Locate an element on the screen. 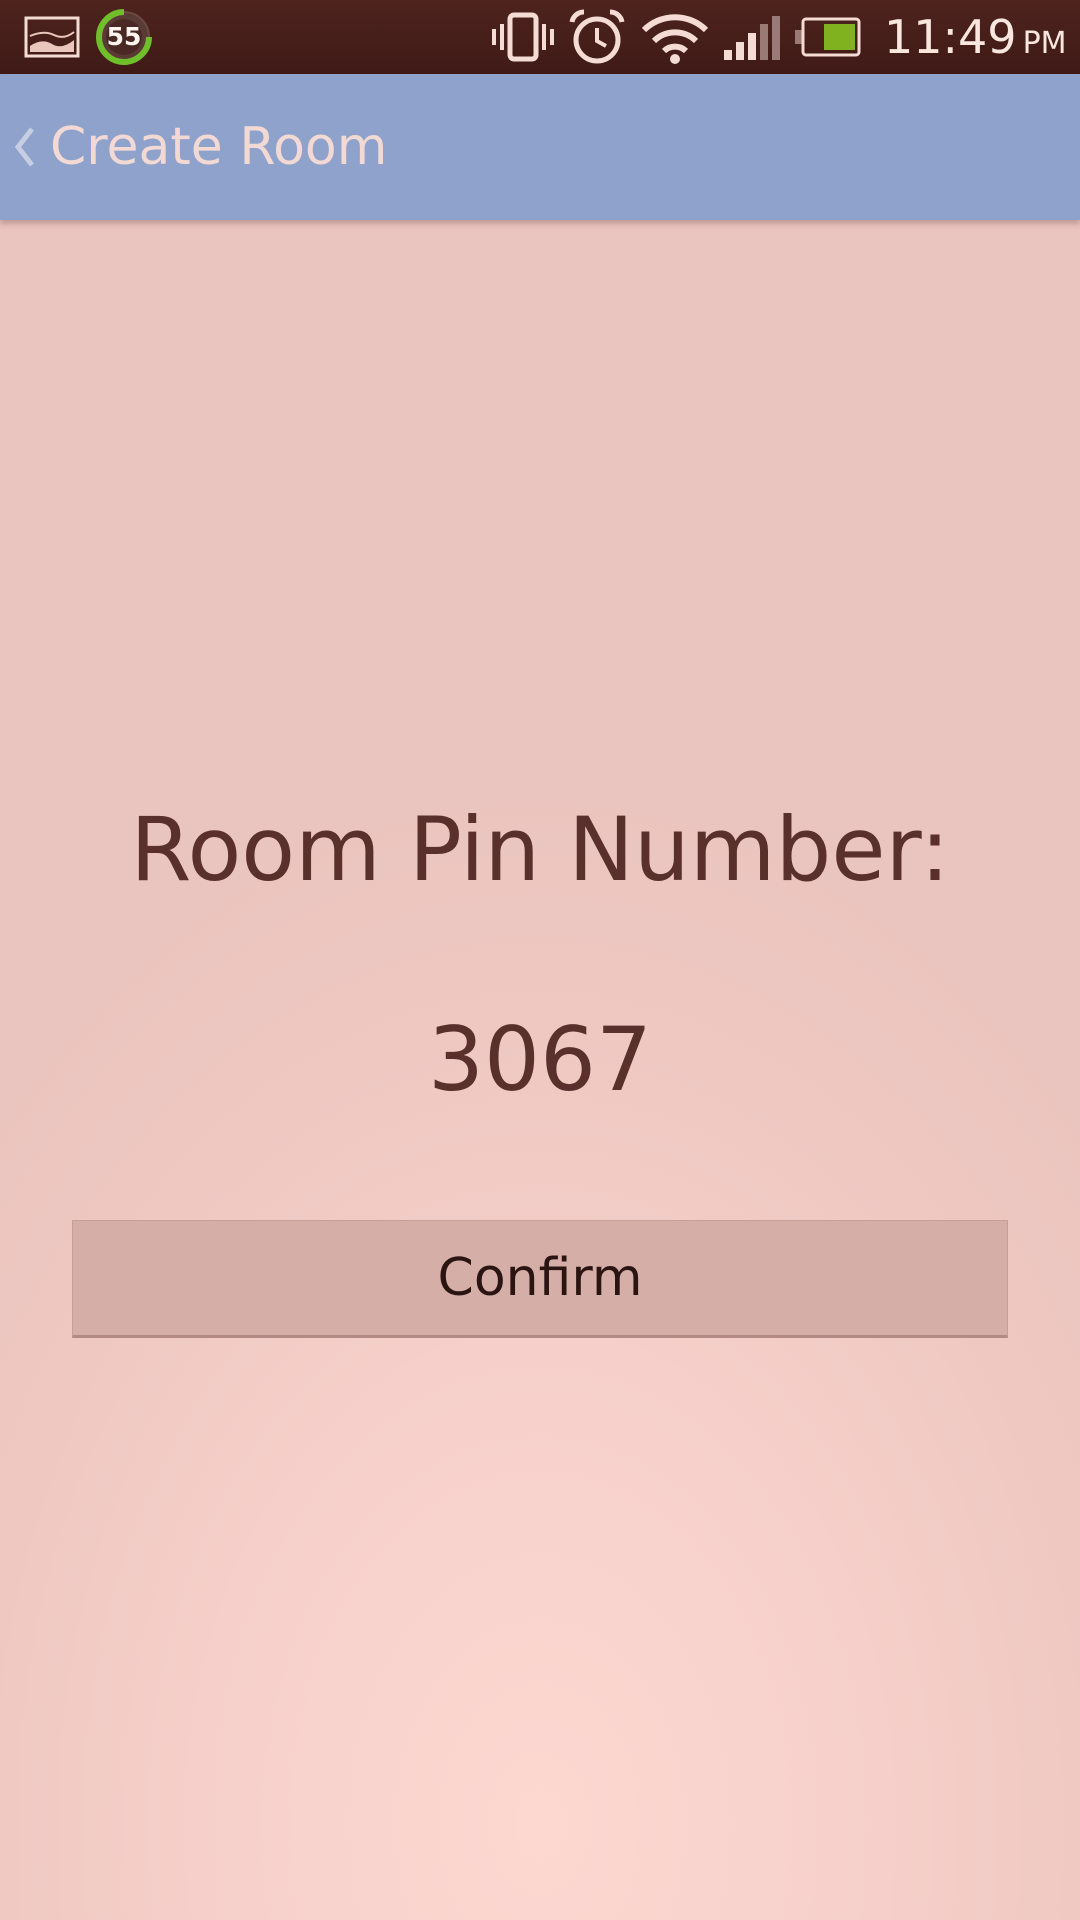 Image resolution: width=1080 pixels, height=1920 pixels. status-clock: 11:49 PM is located at coordinates (975, 37).